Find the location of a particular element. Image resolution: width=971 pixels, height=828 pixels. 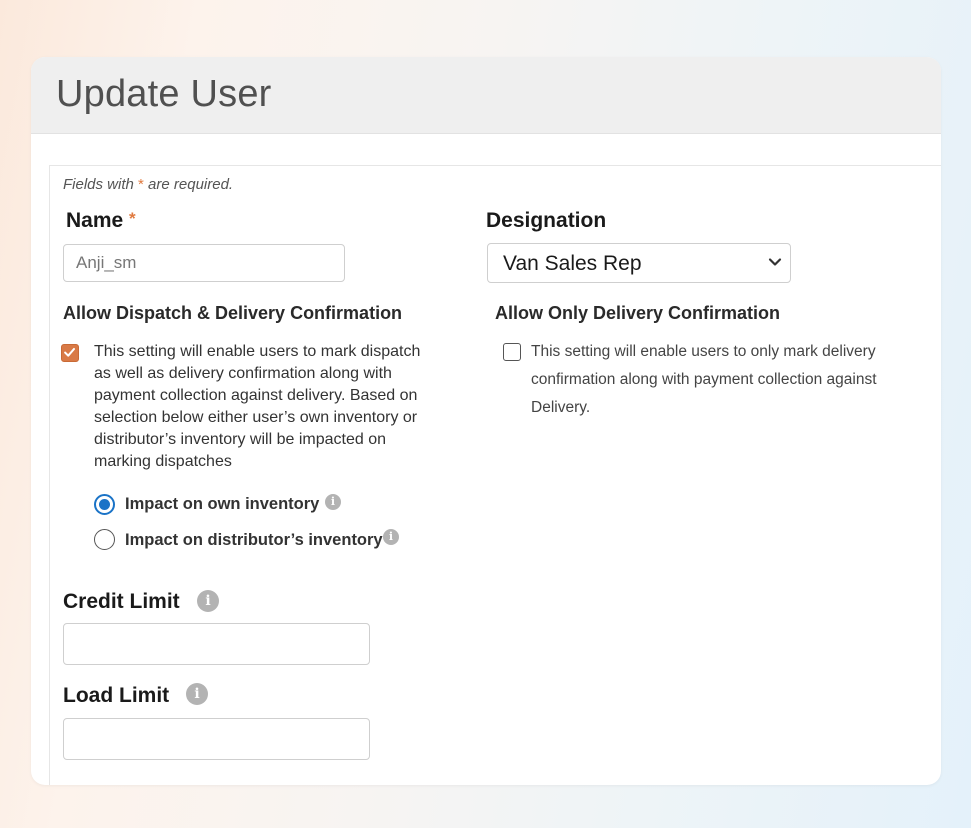

chevron-down-icon is located at coordinates (775, 262).